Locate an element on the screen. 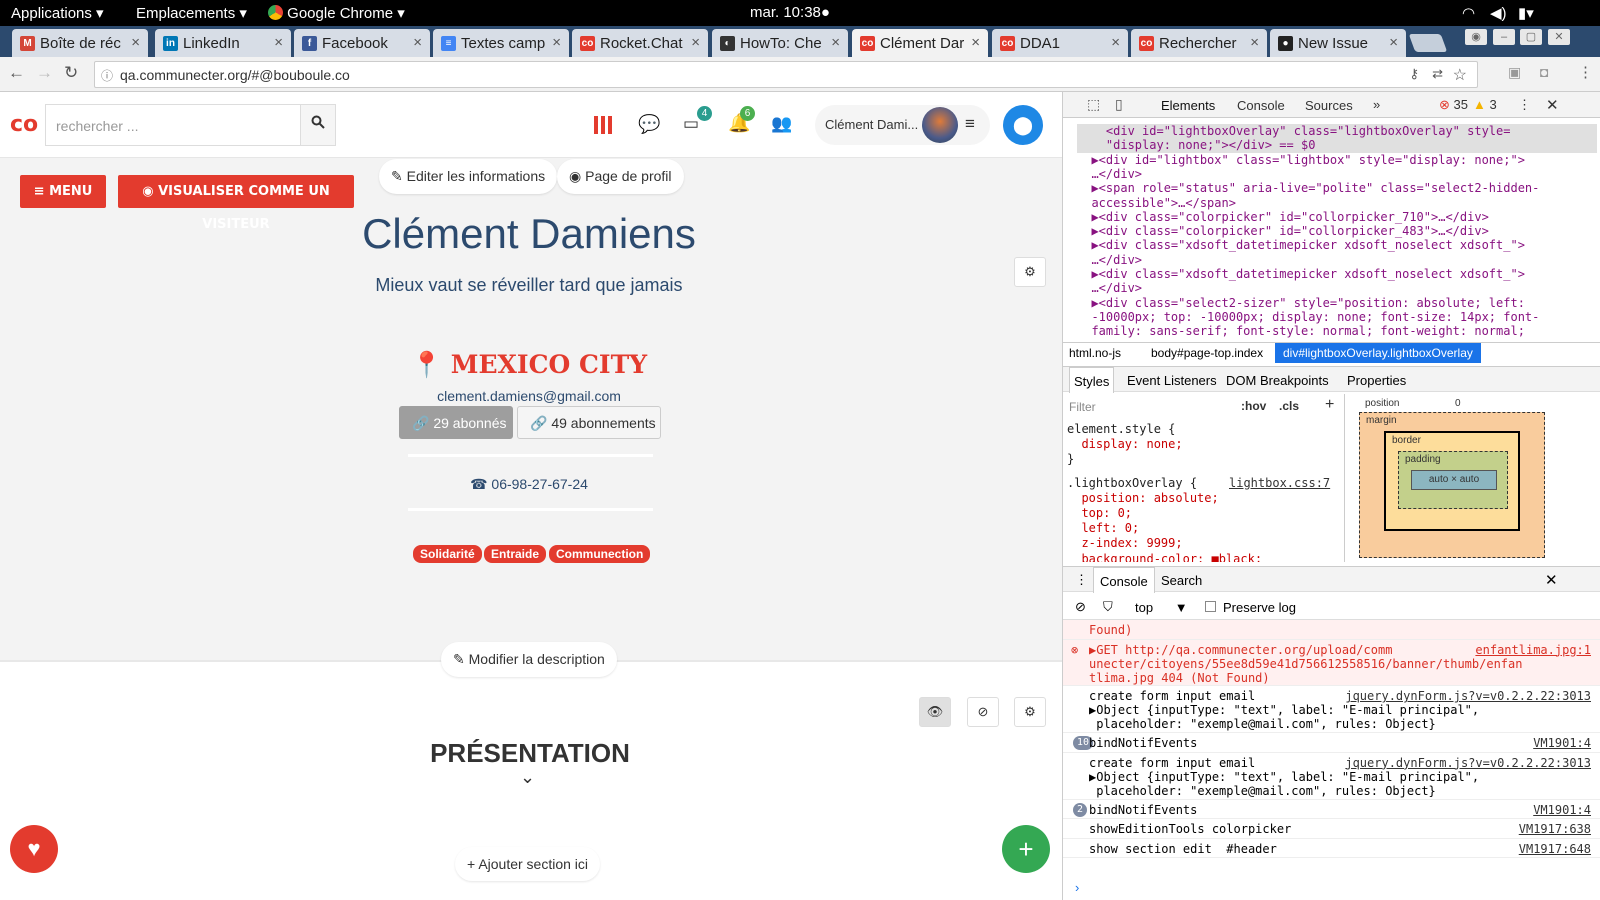 The image size is (1600, 900). breadcrumb-item-active: div#lightboxOverlay.lightboxOverlay is located at coordinates (1378, 353).